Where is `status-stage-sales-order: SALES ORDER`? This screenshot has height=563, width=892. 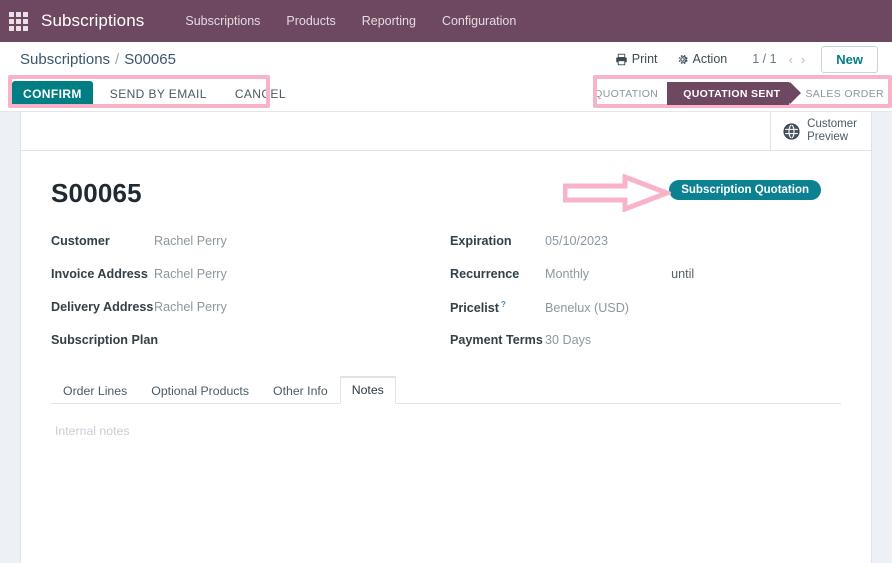
status-stage-sales-order: SALES ORDER is located at coordinates (838, 93).